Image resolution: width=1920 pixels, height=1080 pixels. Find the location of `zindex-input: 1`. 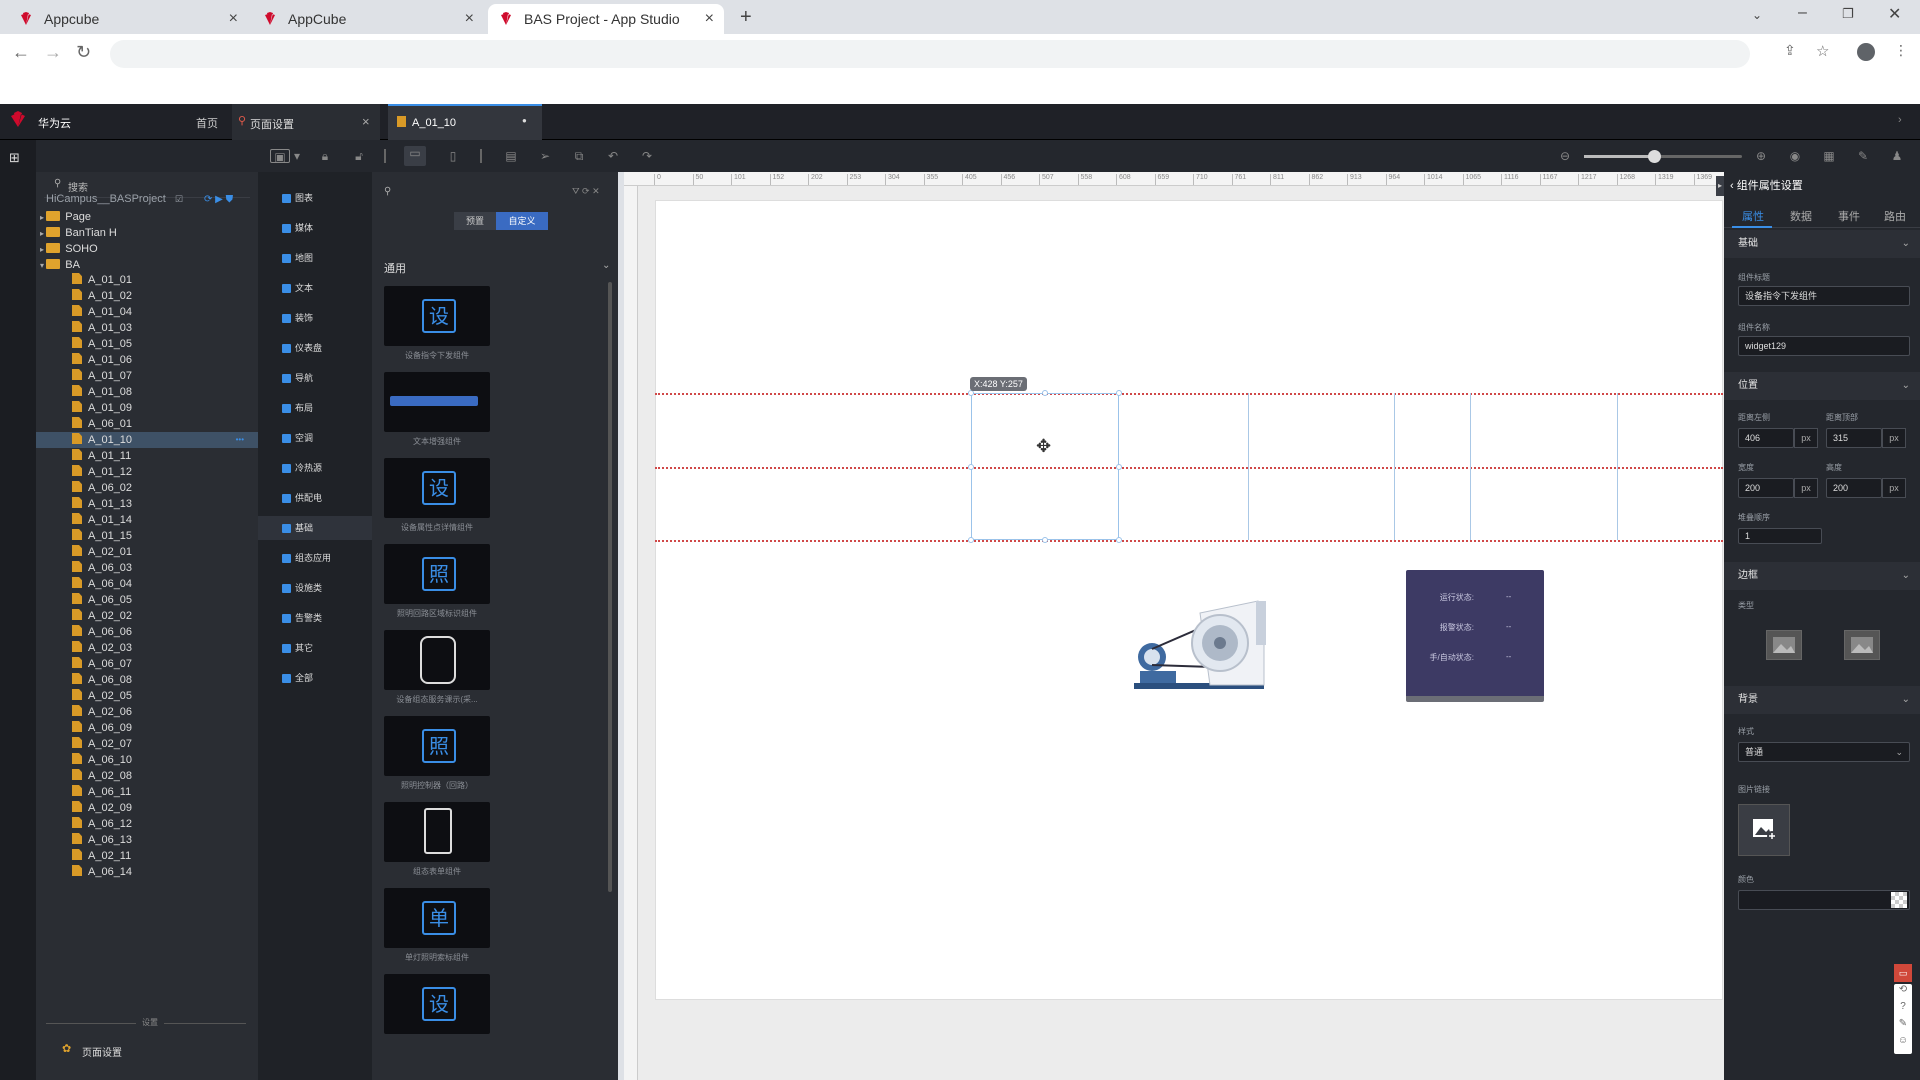

zindex-input: 1 is located at coordinates (1780, 536).